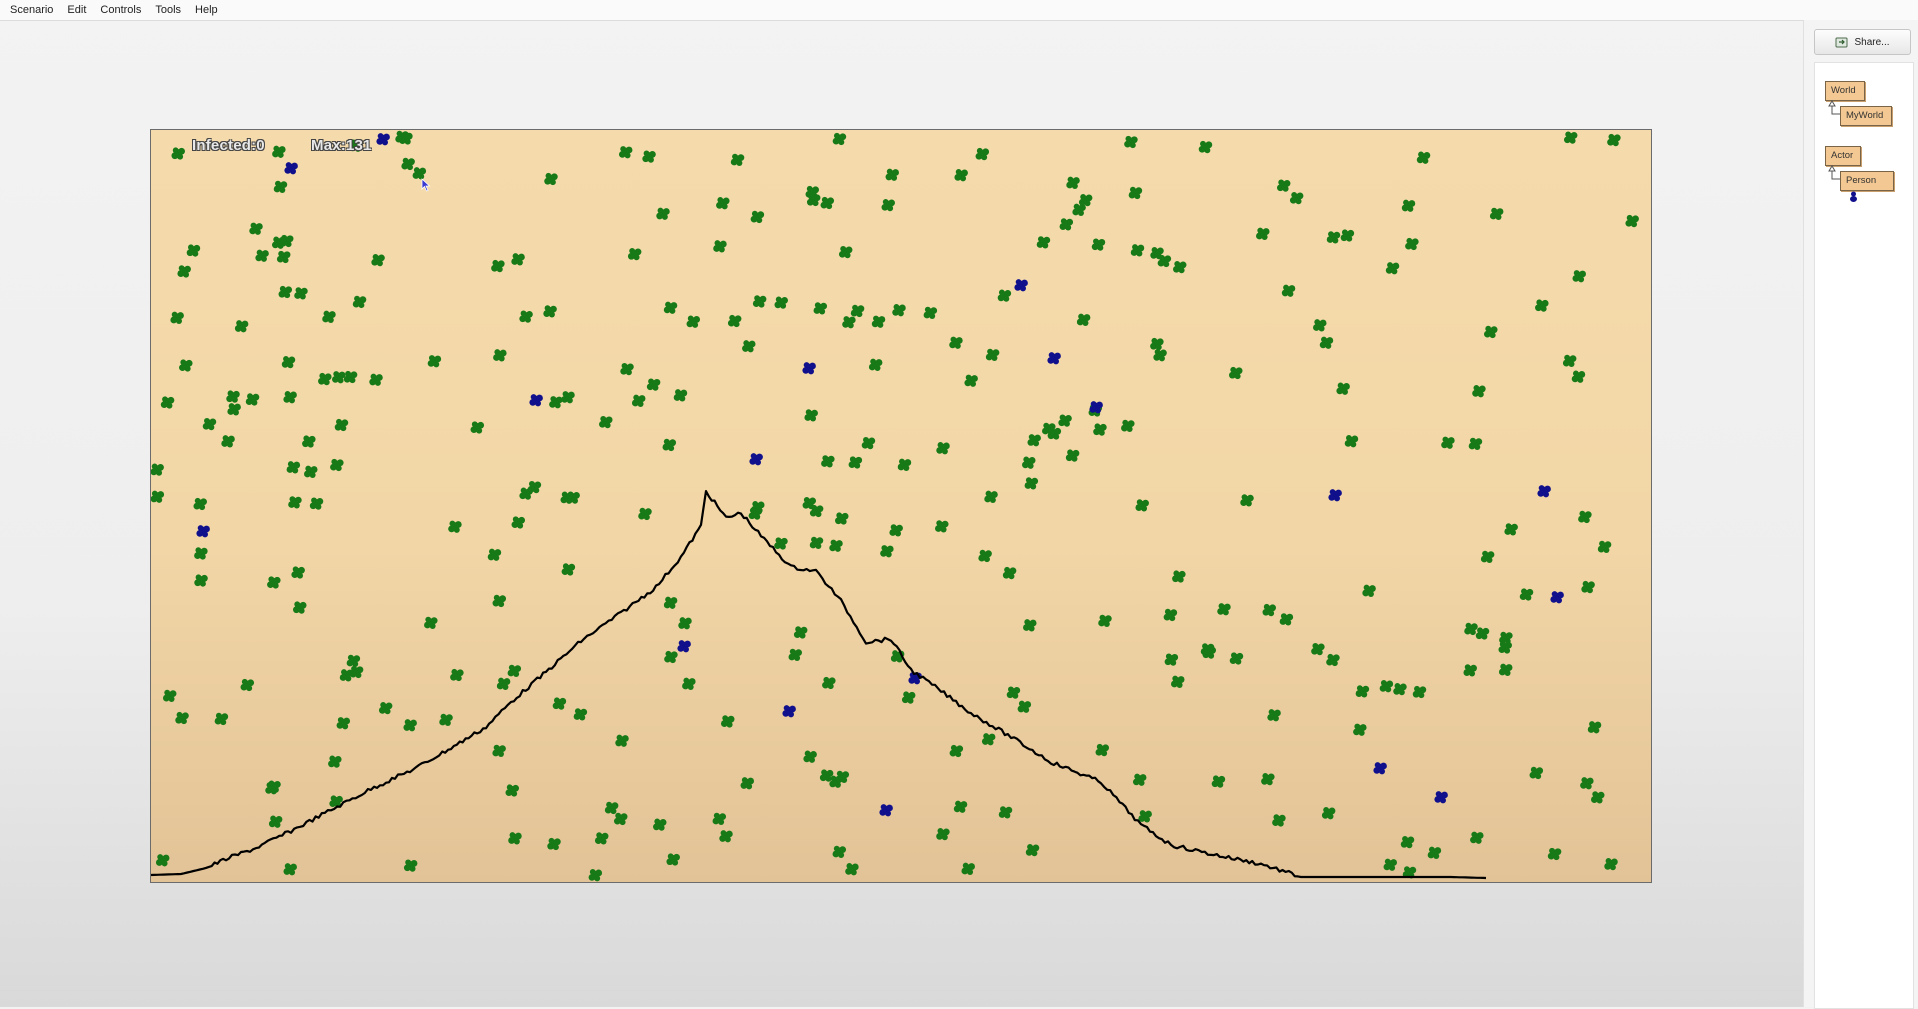 This screenshot has height=1009, width=1918. I want to click on class-world: World, so click(1845, 91).